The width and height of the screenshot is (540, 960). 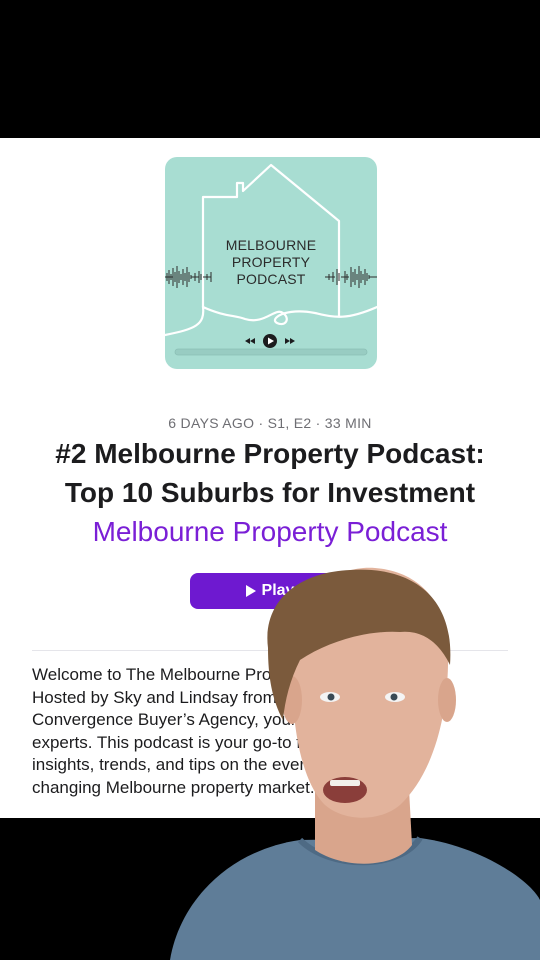 I want to click on artwork-title-line: MELBOURNE, so click(x=271, y=245).